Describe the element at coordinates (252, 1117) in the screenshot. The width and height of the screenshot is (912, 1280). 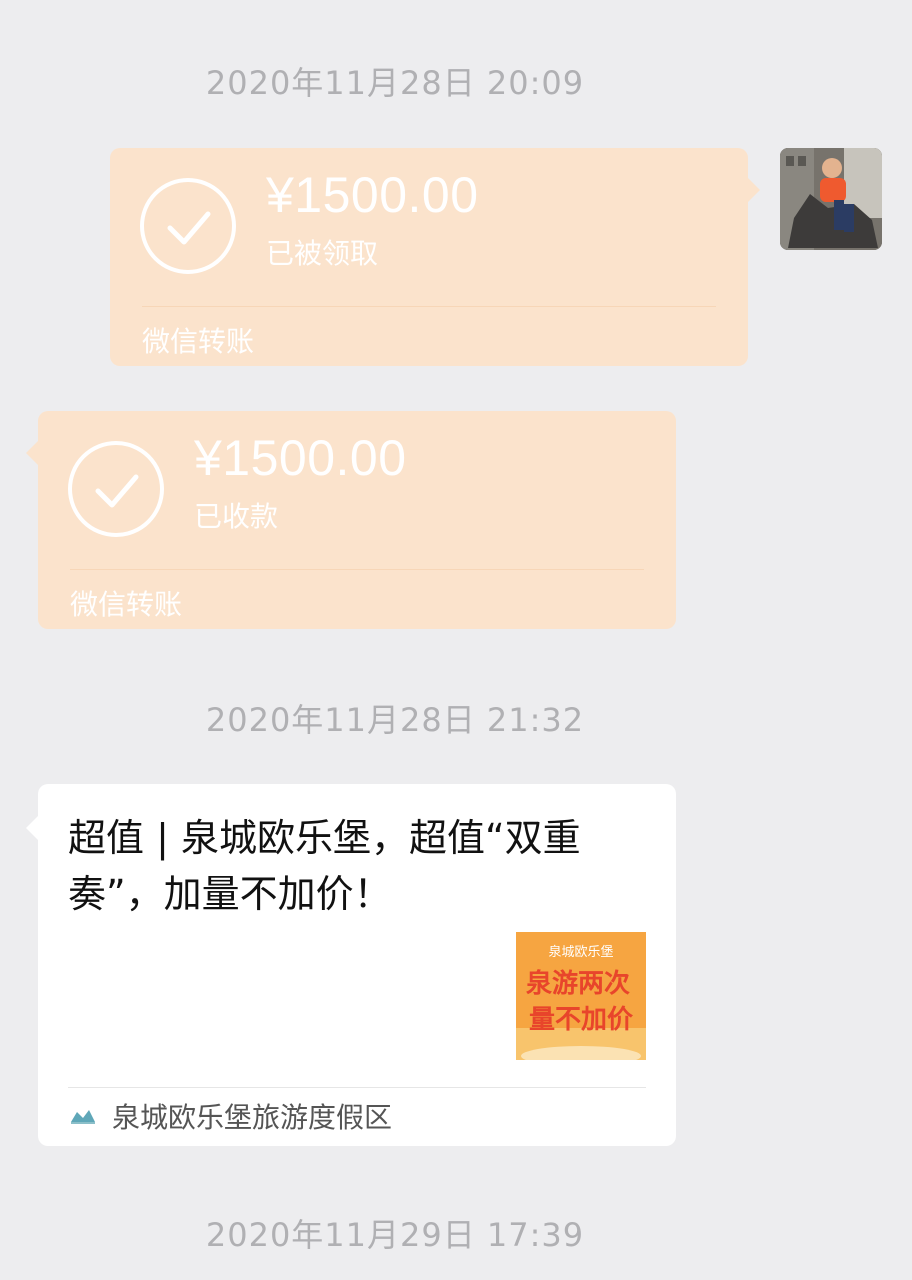
I see `article-source-name: 泉城欧乐堡旅游度假区` at that location.